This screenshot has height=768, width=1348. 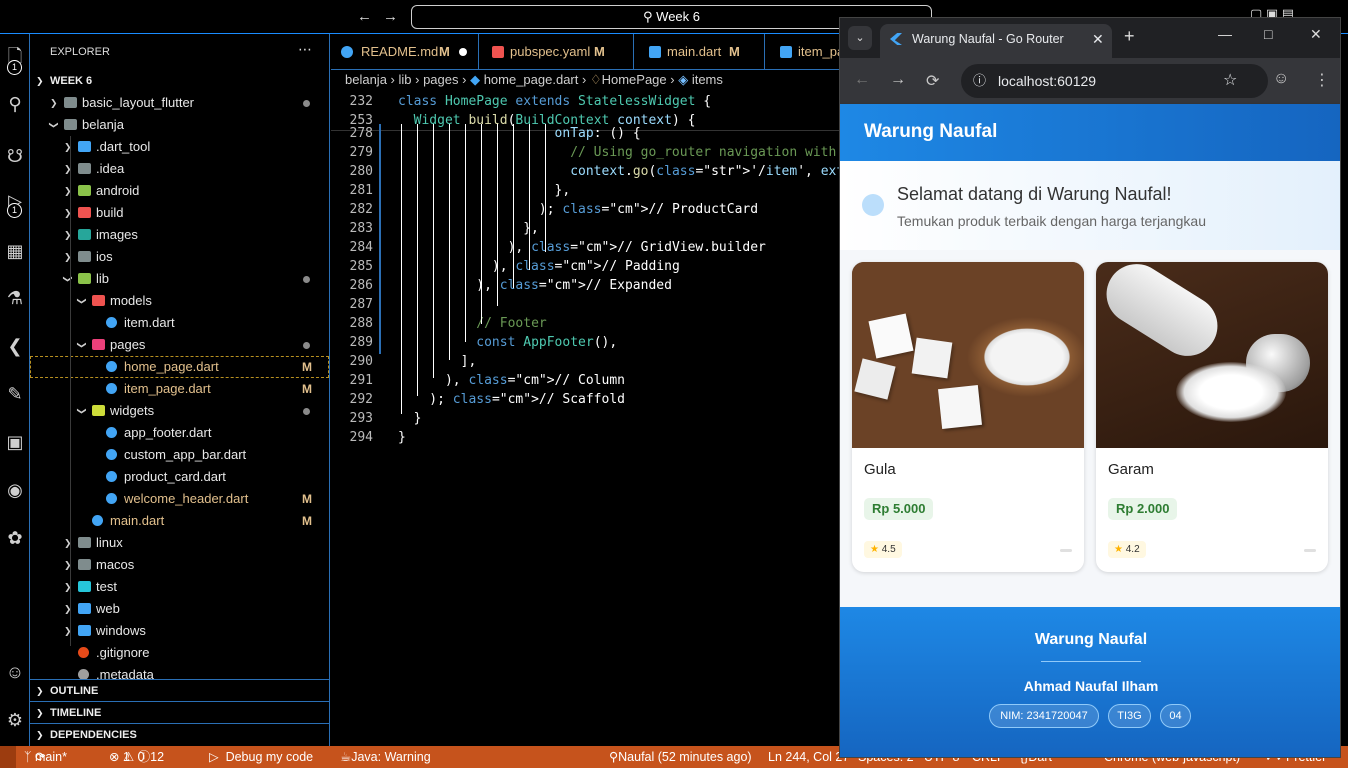 What do you see at coordinates (1212, 417) in the screenshot?
I see `product-card: Garam Rp 2.000 ★ 4.2` at bounding box center [1212, 417].